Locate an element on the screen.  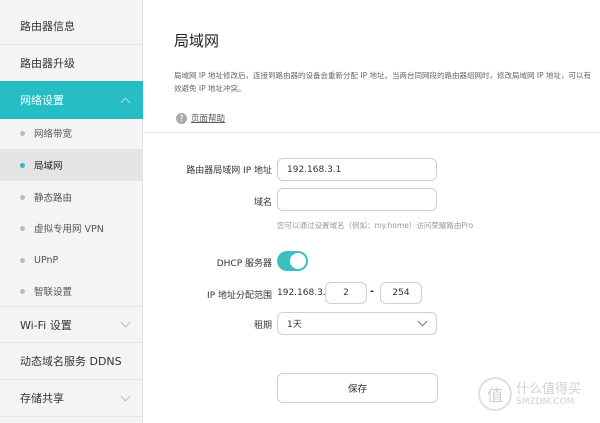
sidebar-item-wifi: Wi-Fi 设置 is located at coordinates (71, 324).